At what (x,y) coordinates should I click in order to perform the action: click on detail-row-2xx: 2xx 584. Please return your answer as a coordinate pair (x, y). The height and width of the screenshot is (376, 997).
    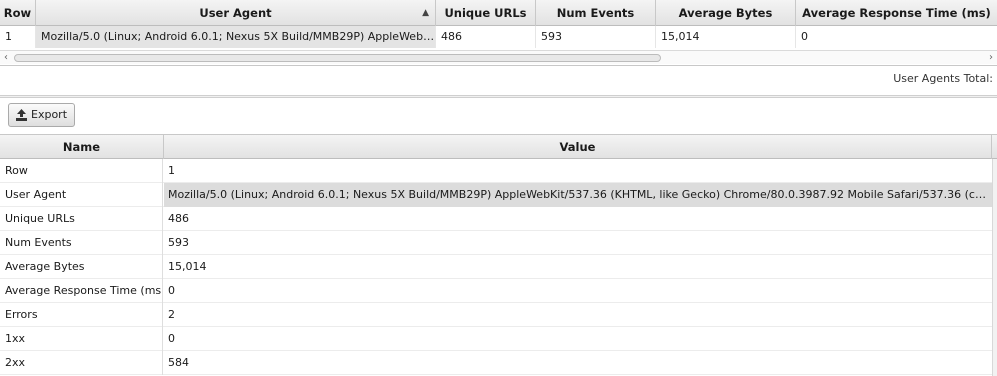
    Looking at the image, I should click on (498, 363).